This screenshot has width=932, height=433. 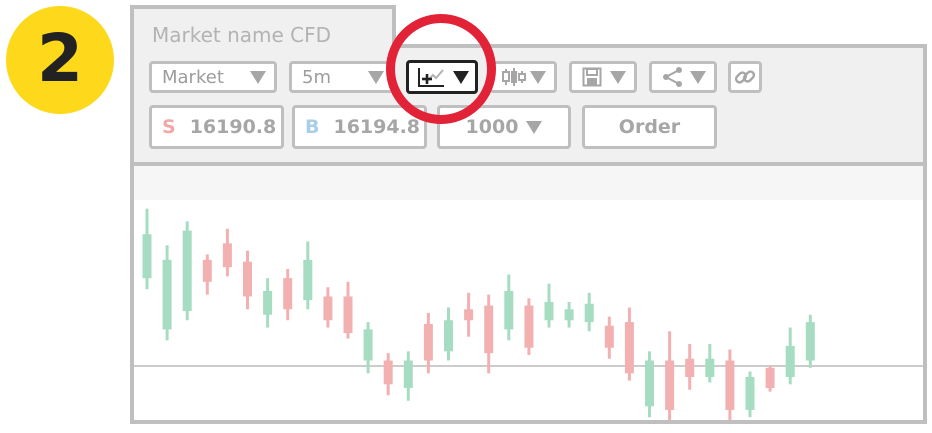 What do you see at coordinates (514, 77) in the screenshot?
I see `candlestick-icon` at bounding box center [514, 77].